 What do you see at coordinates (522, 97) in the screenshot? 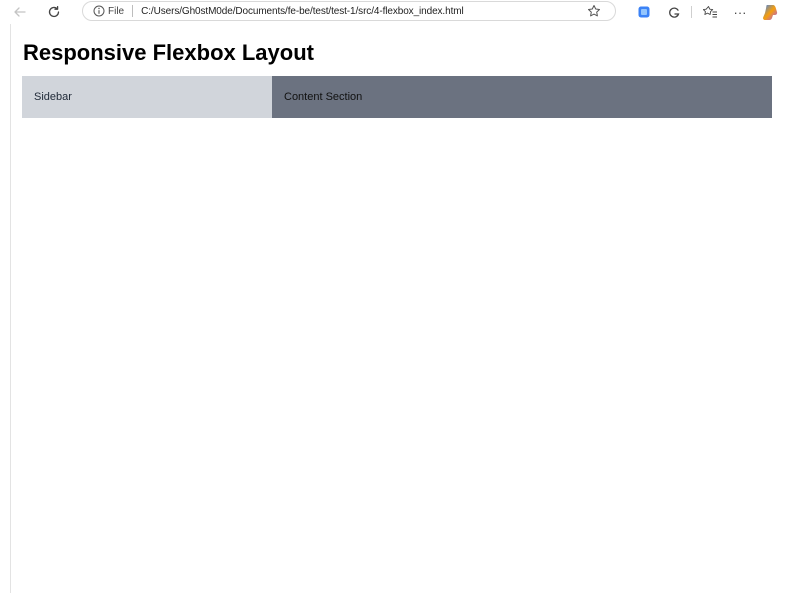
I see `content-section: Content Section` at bounding box center [522, 97].